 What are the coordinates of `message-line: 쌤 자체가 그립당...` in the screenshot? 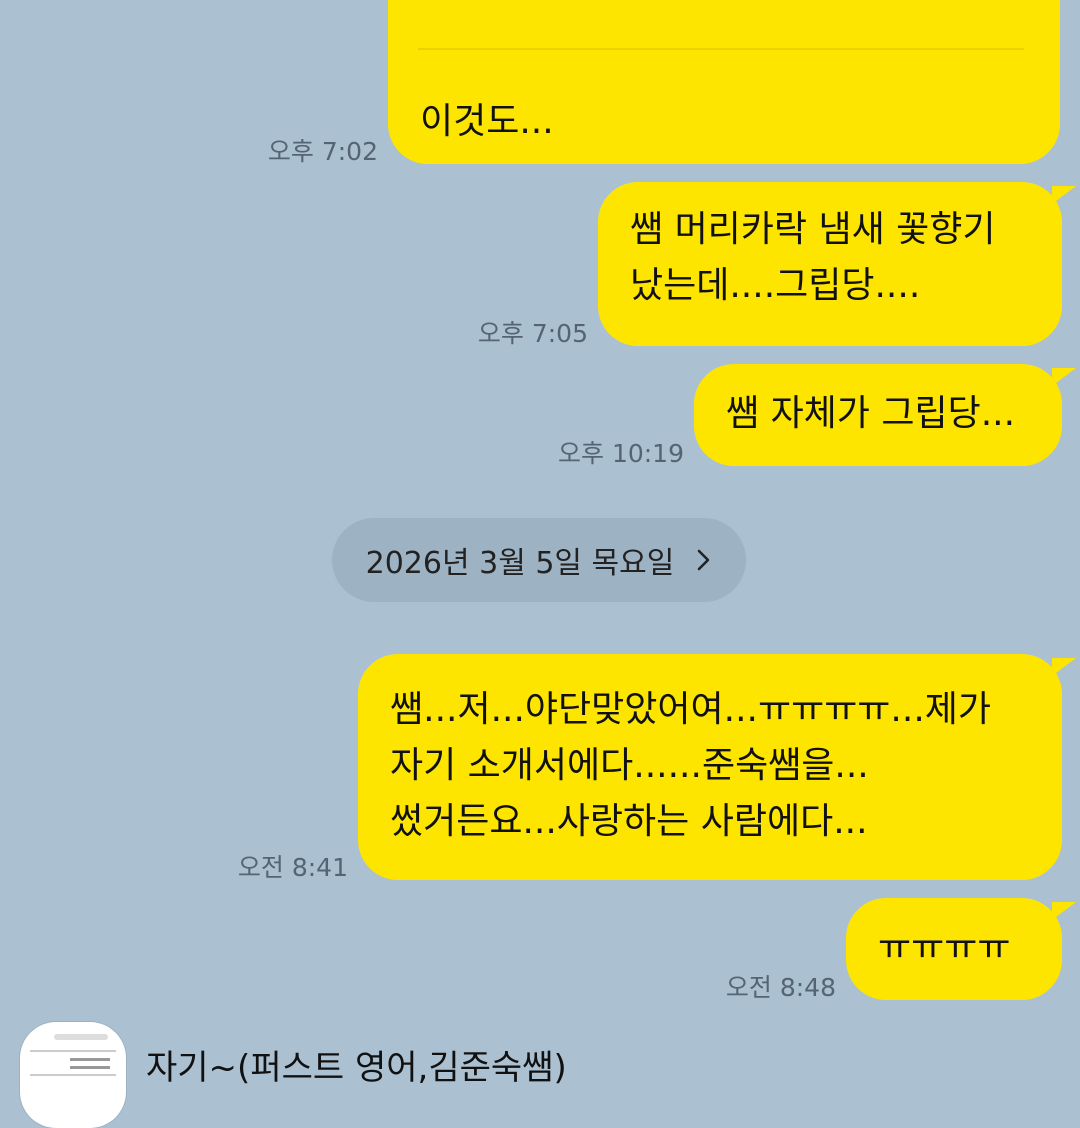 It's located at (871, 413).